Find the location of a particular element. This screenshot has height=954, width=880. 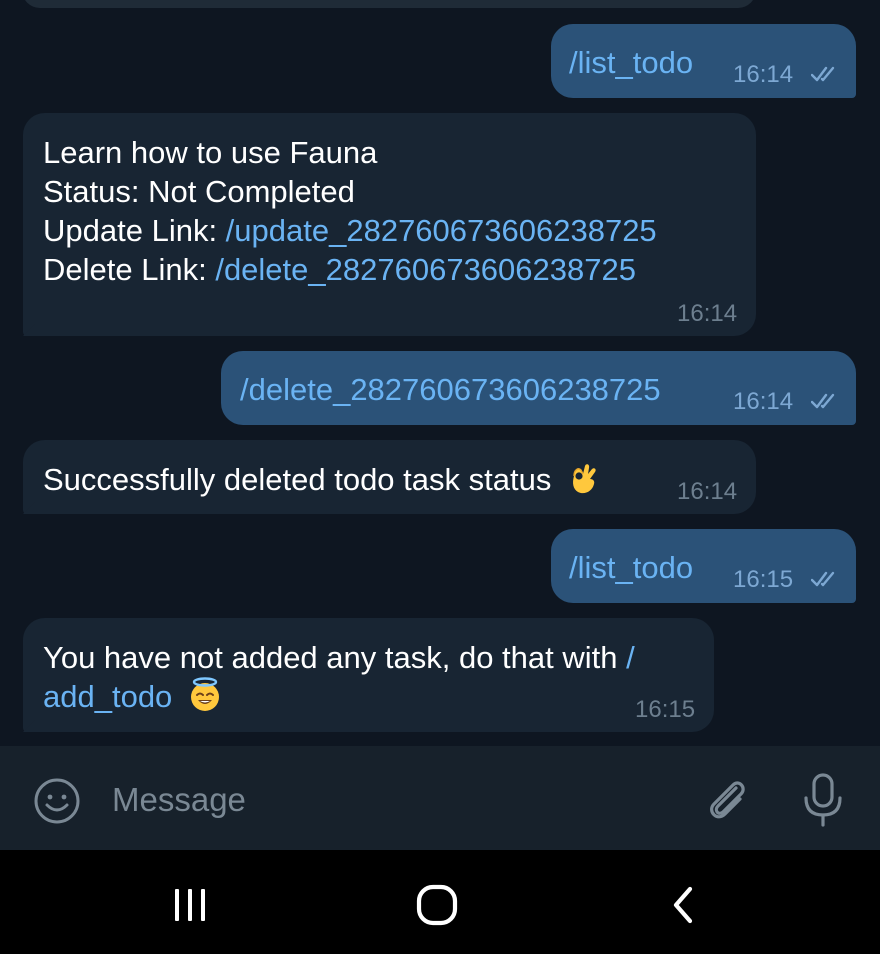

update-link: /update_282760673606238725 is located at coordinates (441, 230).